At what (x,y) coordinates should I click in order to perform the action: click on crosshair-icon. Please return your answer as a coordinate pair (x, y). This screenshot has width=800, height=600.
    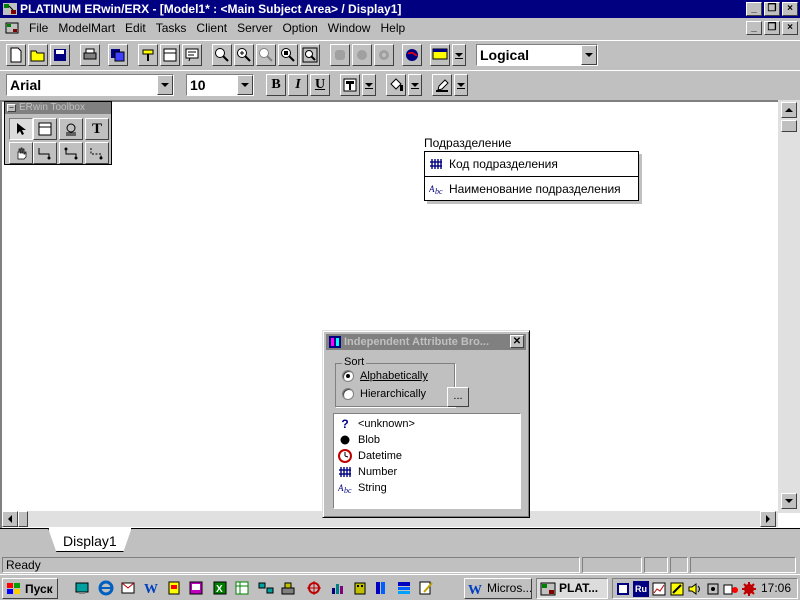
    Looking at the image, I should click on (314, 588).